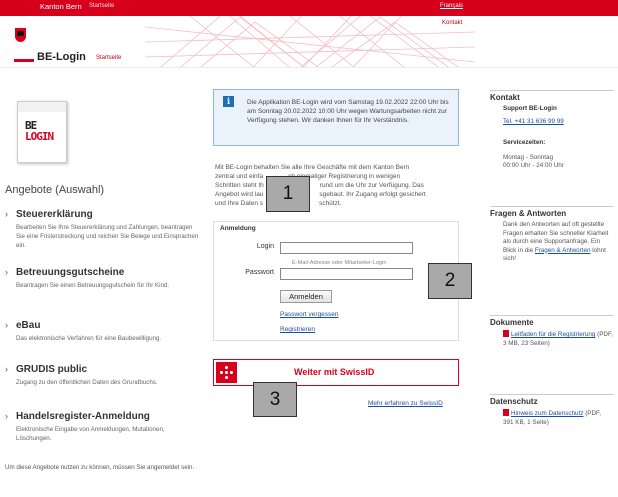 This screenshot has width=618, height=497. Describe the element at coordinates (346, 248) in the screenshot. I see `login-input` at that location.